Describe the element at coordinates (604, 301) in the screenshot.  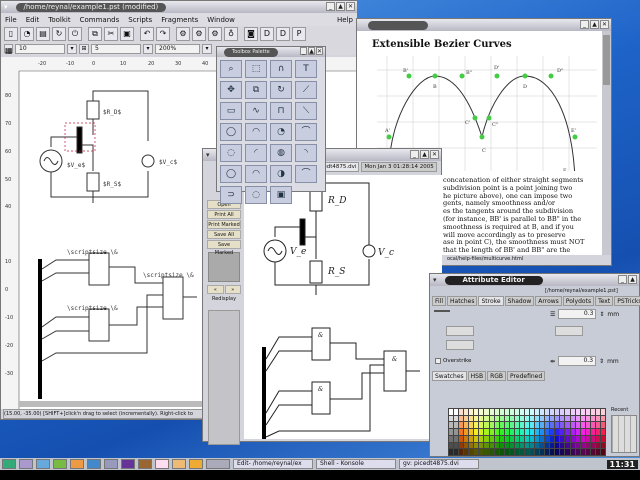
I see `tab-text: Text` at that location.